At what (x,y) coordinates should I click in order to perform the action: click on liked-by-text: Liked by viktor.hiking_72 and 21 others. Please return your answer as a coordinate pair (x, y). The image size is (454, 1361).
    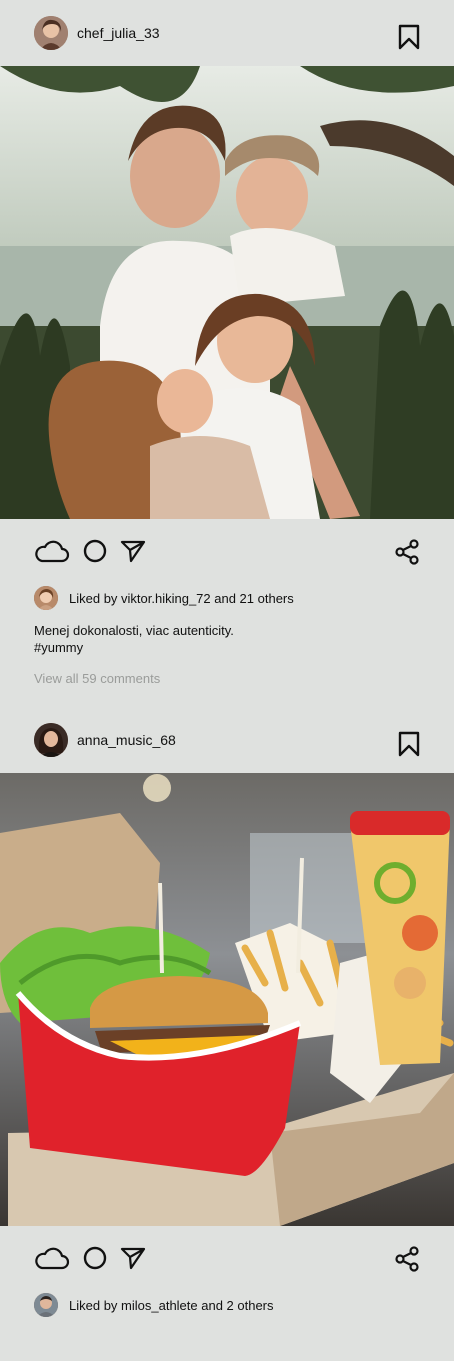
    Looking at the image, I should click on (181, 598).